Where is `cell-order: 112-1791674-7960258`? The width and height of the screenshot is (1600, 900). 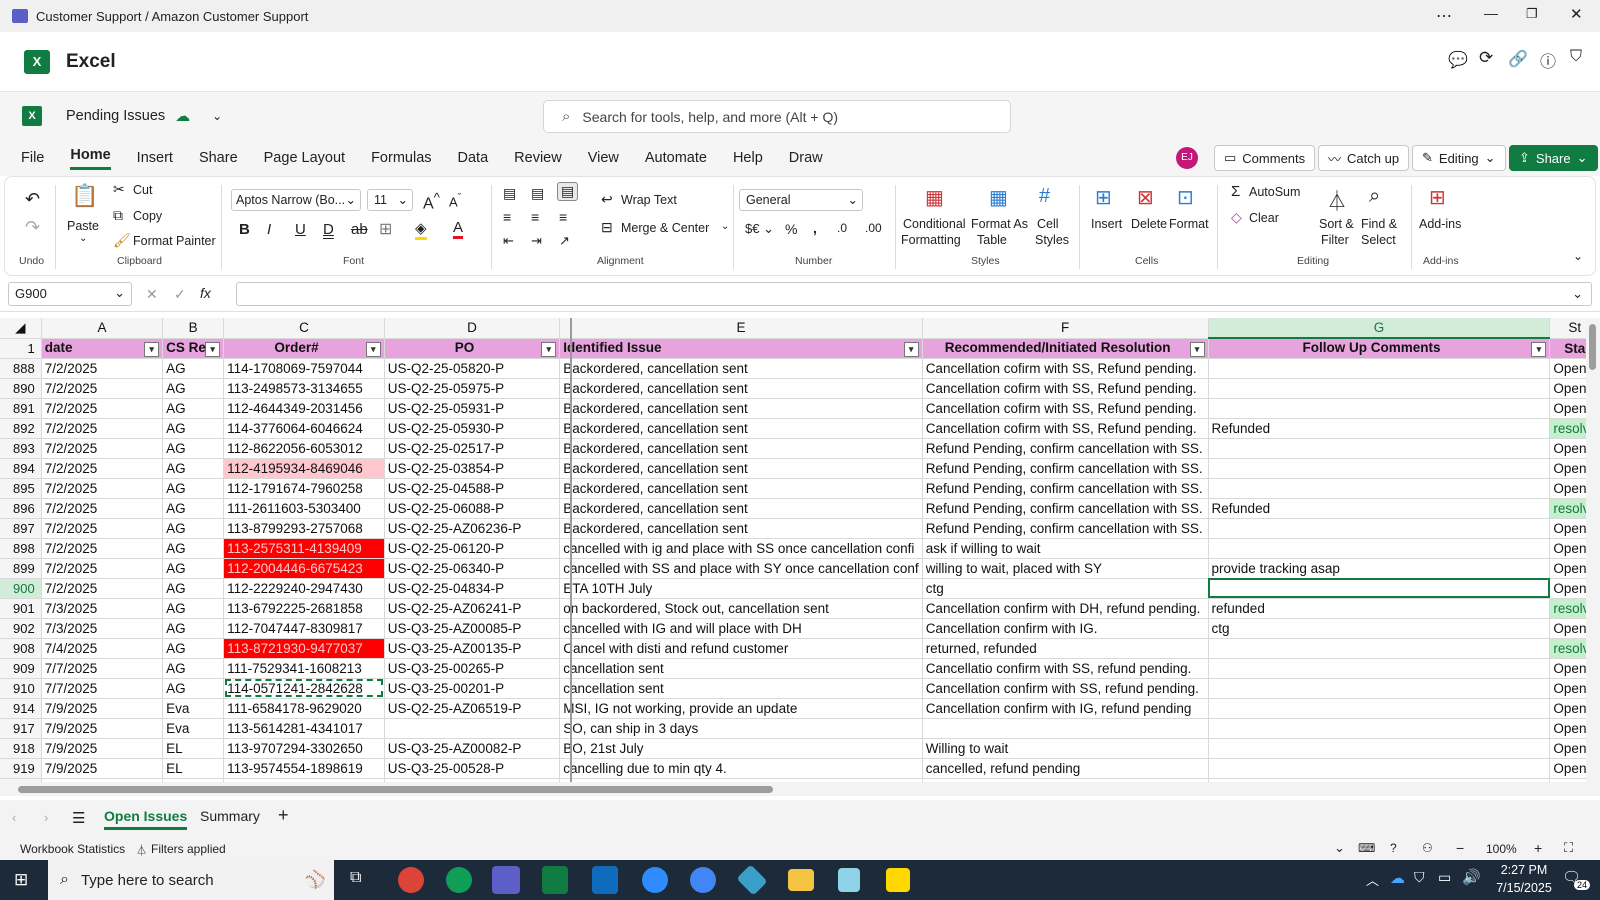
cell-order: 112-1791674-7960258 is located at coordinates (304, 488).